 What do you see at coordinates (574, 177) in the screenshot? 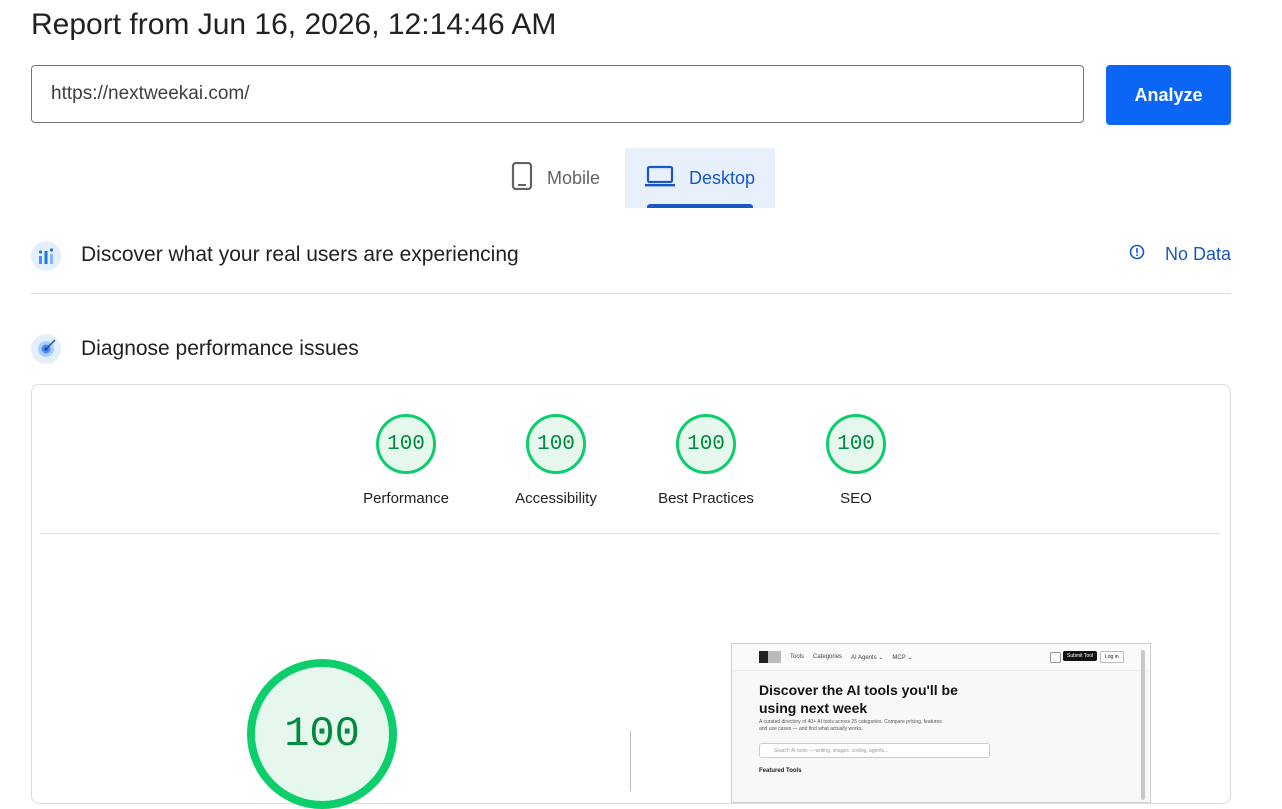
I see `tab-mobile-label: Mobile` at bounding box center [574, 177].